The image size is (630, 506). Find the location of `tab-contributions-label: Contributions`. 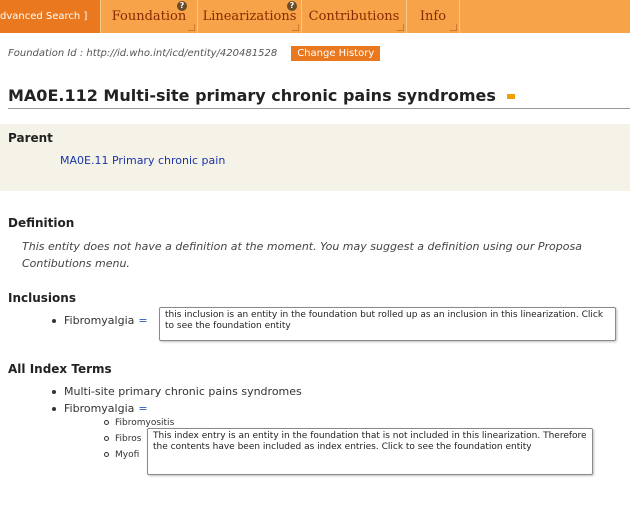

tab-contributions-label: Contributions is located at coordinates (354, 16).